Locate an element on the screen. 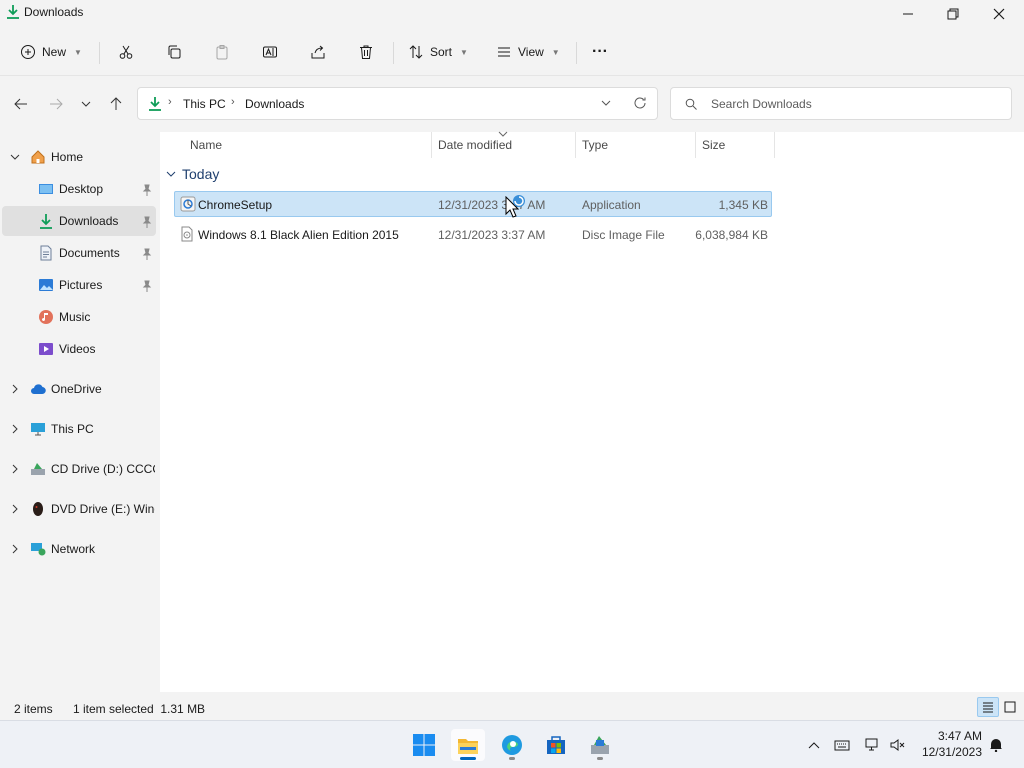 The image size is (1024, 768). sort-button: Sort ▼ is located at coordinates (438, 52).